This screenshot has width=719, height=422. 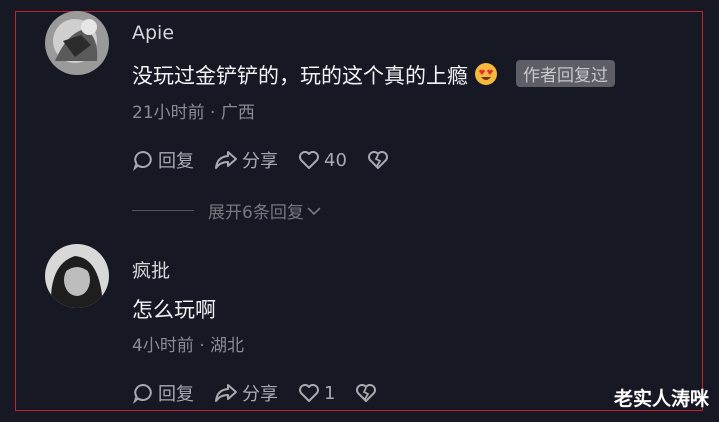 I want to click on watermark: 老实人涛咪, so click(x=661, y=399).